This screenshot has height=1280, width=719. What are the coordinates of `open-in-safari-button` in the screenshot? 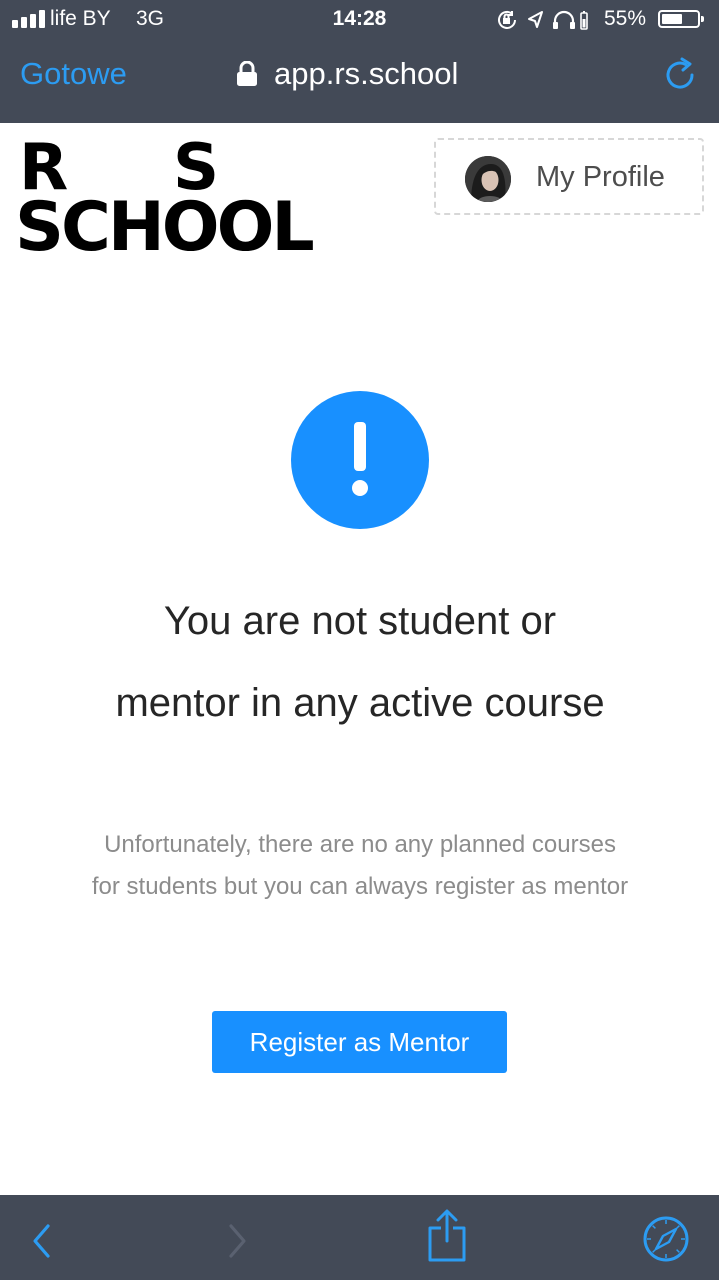 It's located at (667, 1237).